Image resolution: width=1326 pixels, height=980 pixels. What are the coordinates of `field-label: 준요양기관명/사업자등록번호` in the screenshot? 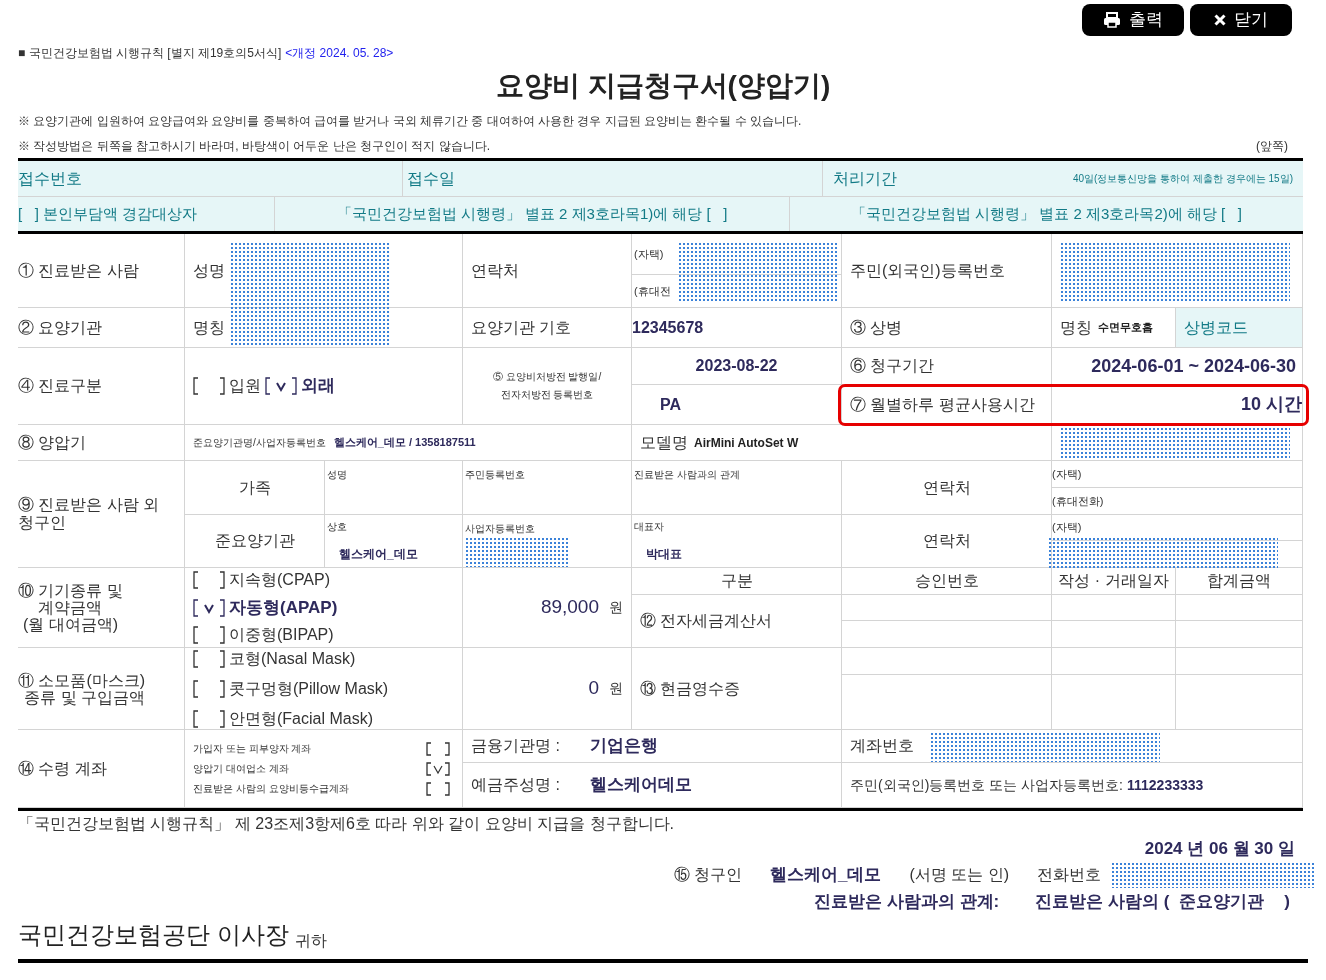 It's located at (259, 443).